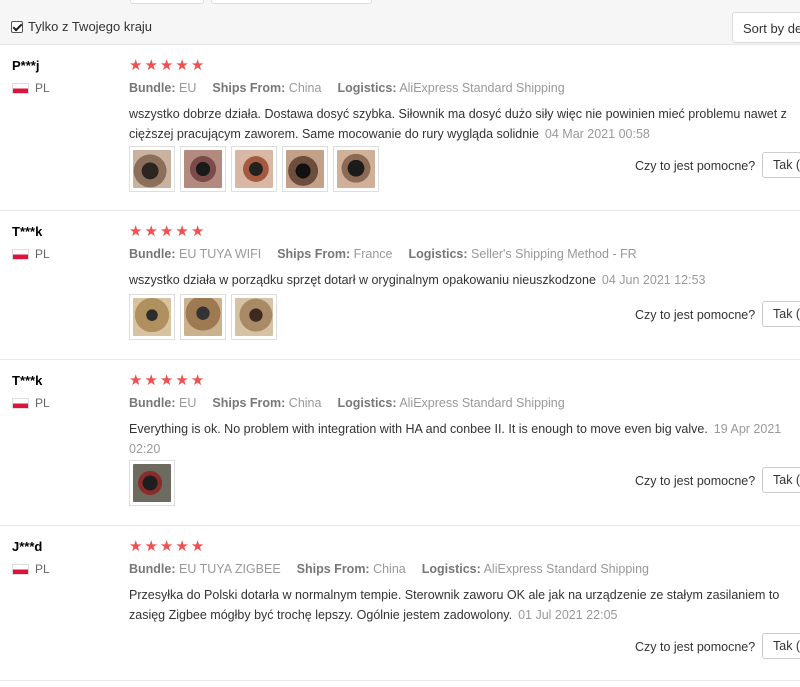 The height and width of the screenshot is (687, 800). I want to click on bundle-value: EU TUYA ZIGBEE, so click(230, 569).